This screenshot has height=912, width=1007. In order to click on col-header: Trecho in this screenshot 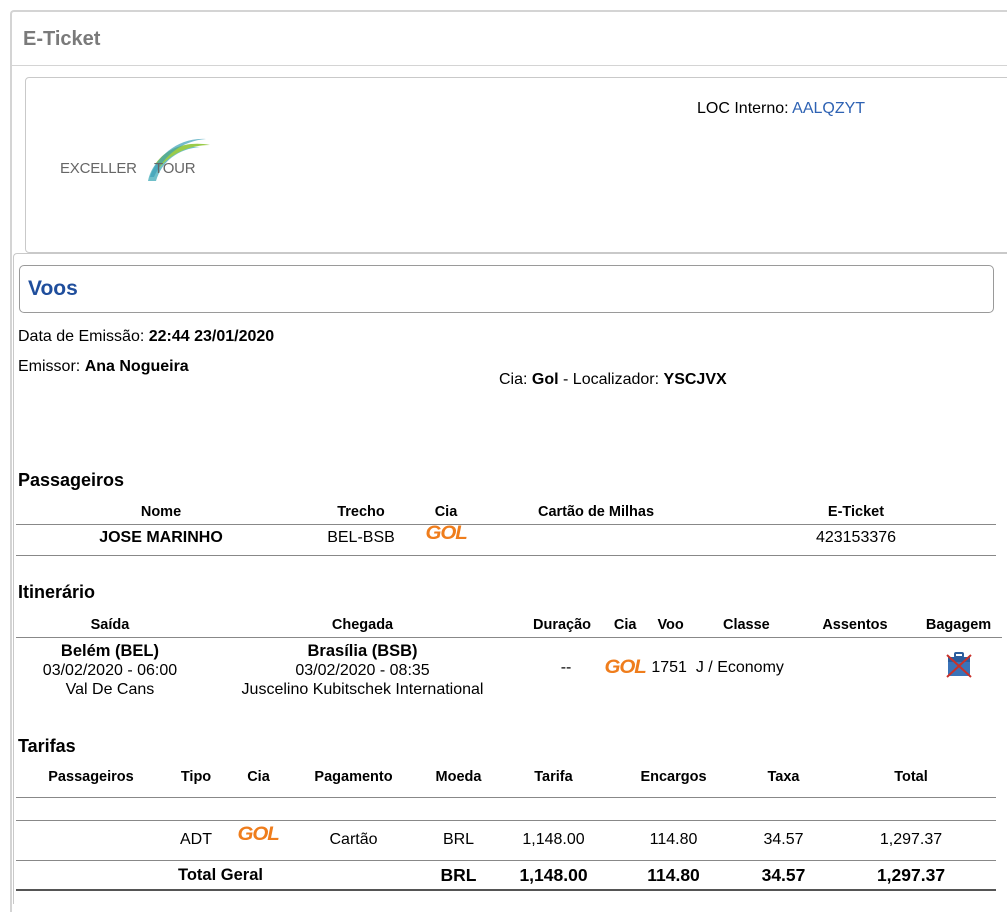, I will do `click(361, 512)`.